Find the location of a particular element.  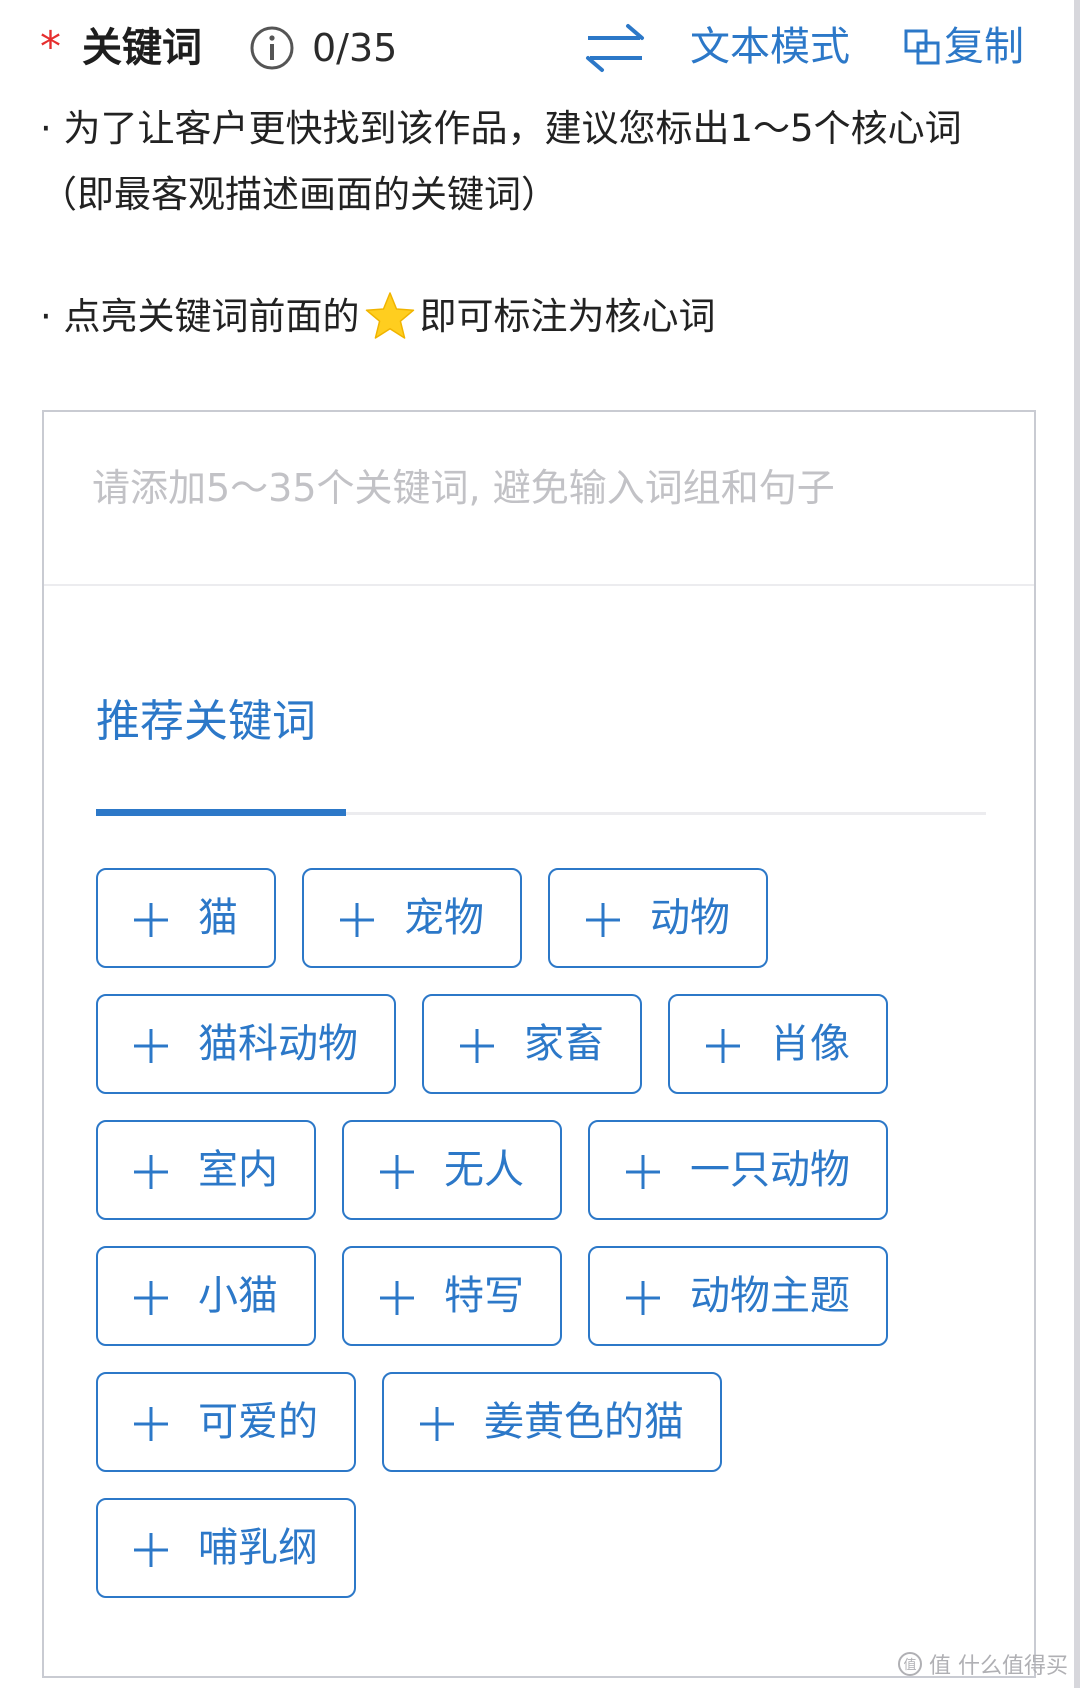

tab-recommended-keywords: 推荐关键词 is located at coordinates (206, 722).